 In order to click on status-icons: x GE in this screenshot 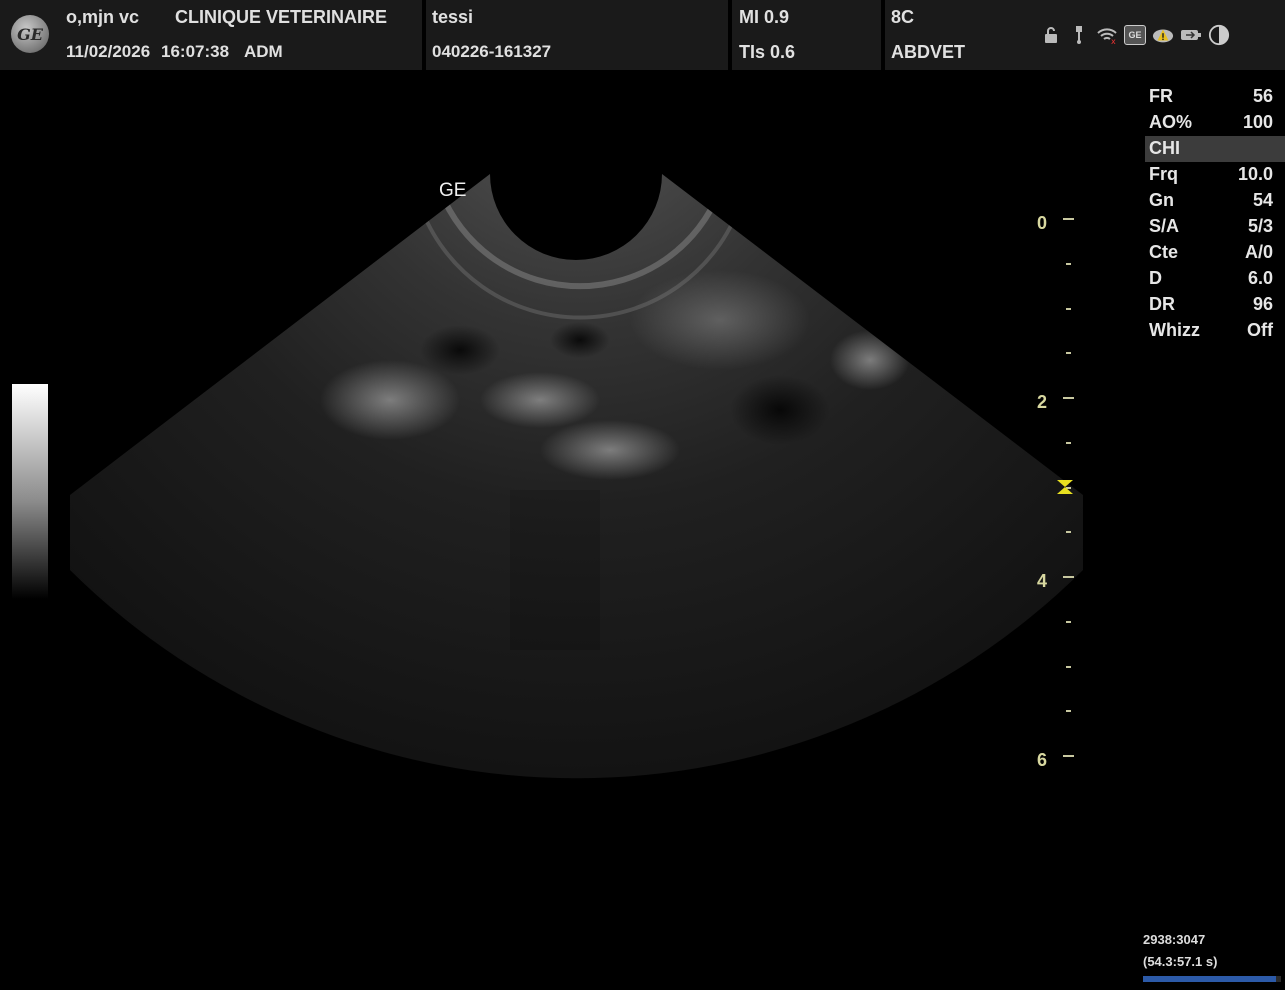, I will do `click(1135, 35)`.